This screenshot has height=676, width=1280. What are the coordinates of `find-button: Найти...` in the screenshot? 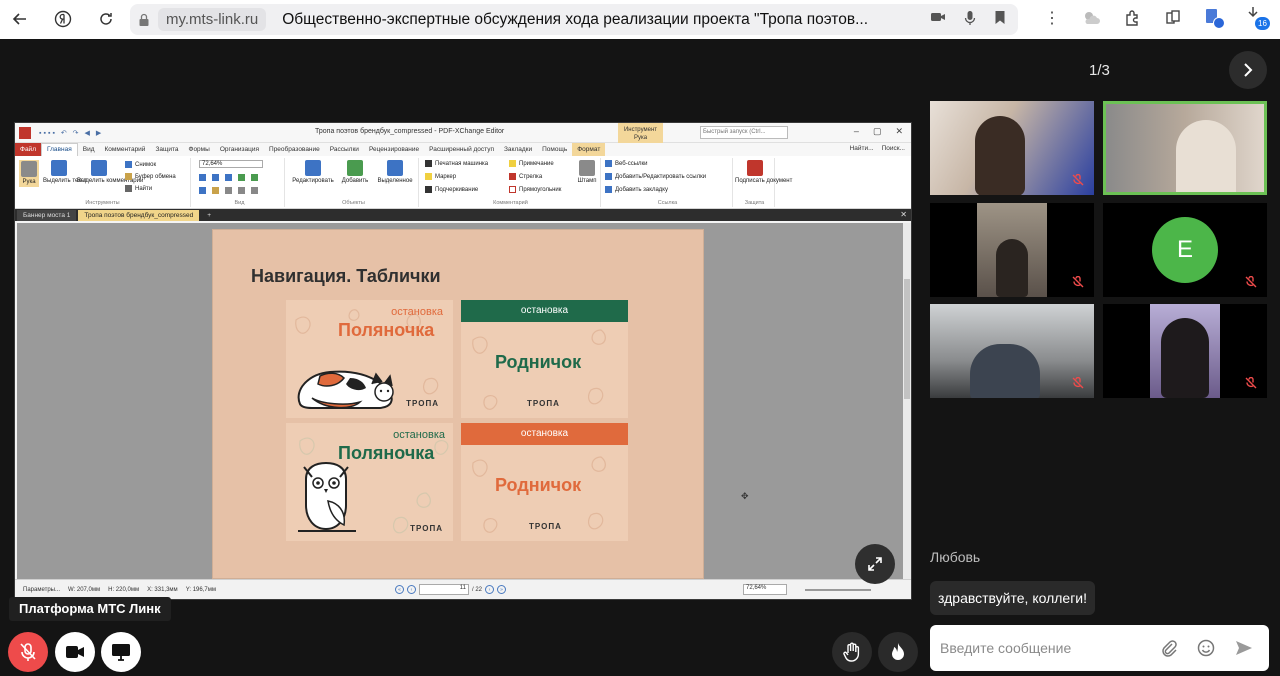 It's located at (862, 148).